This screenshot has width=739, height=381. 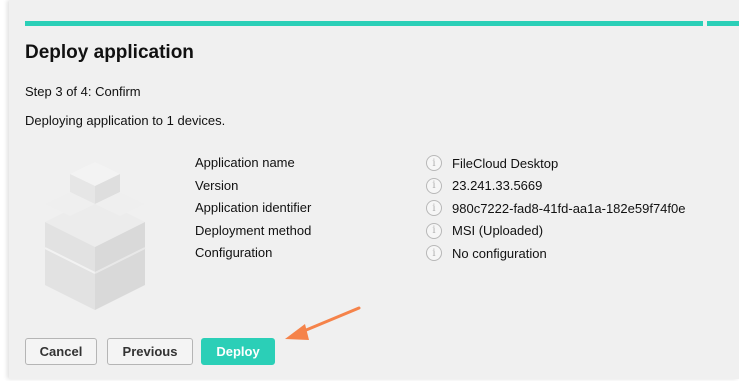 What do you see at coordinates (109, 52) in the screenshot?
I see `page-title: Deploy application` at bounding box center [109, 52].